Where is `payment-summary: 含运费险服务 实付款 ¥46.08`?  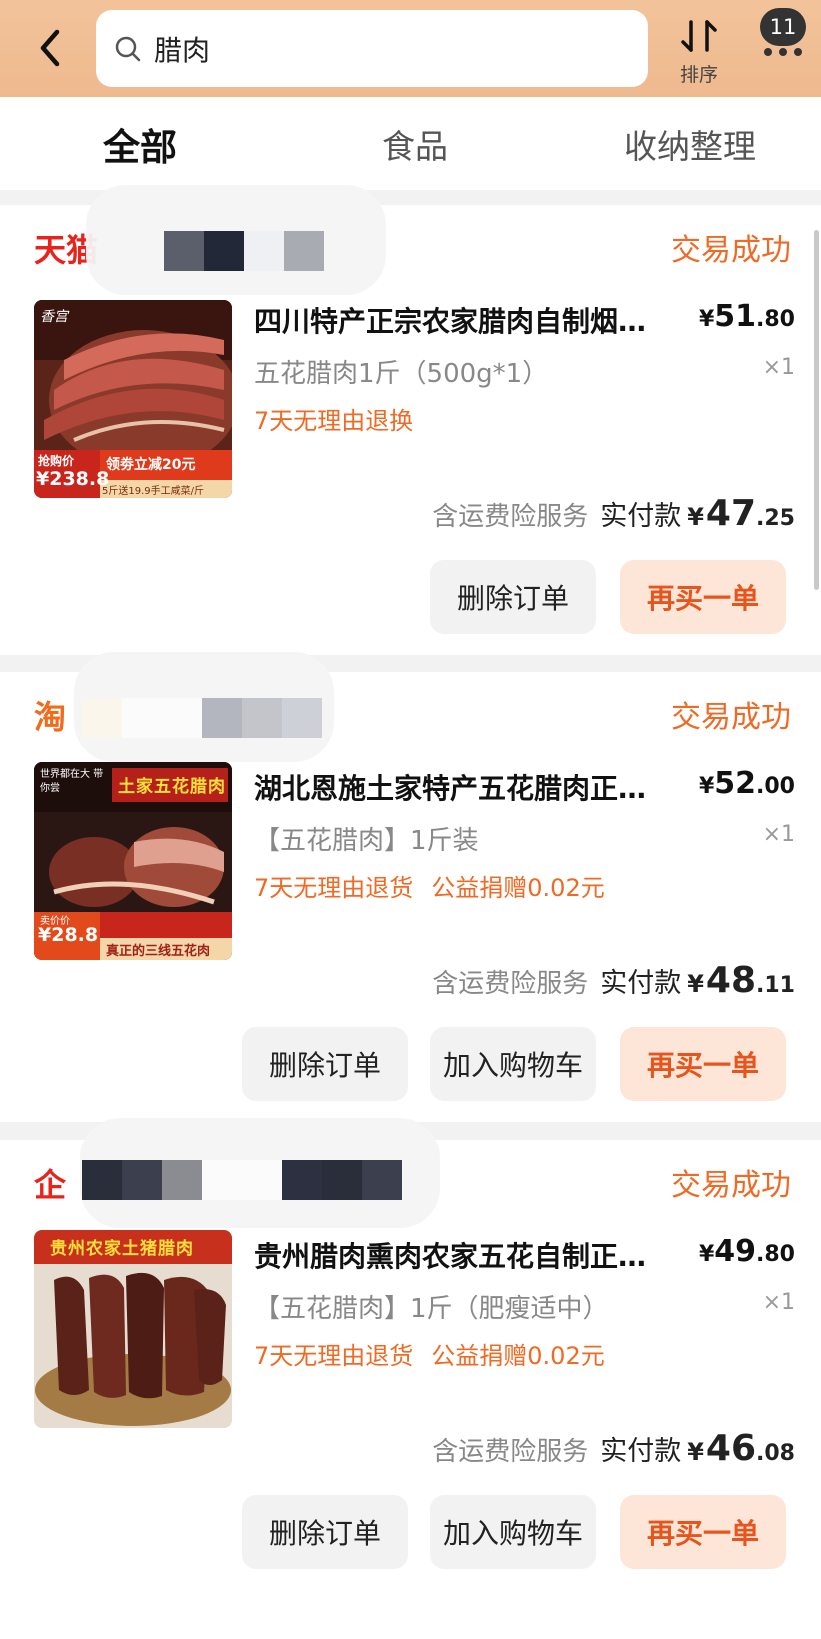 payment-summary: 含运费险服务 实付款 ¥46.08 is located at coordinates (613, 1448).